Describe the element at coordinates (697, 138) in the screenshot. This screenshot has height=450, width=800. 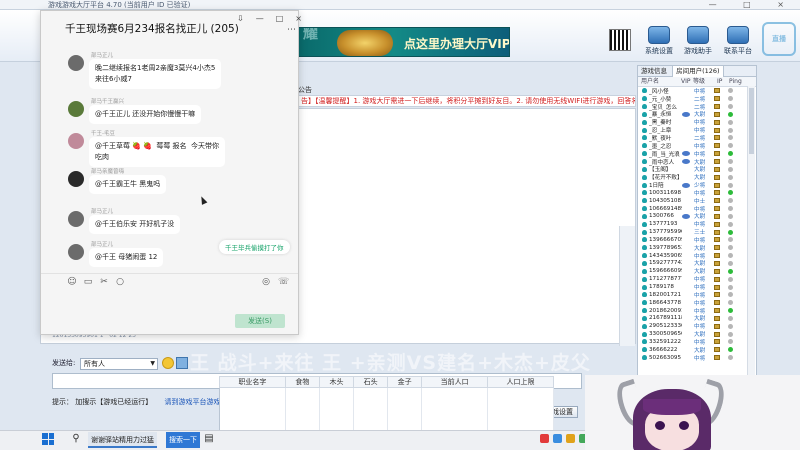
I see `user-list-item: _默_夜叶 二将` at that location.